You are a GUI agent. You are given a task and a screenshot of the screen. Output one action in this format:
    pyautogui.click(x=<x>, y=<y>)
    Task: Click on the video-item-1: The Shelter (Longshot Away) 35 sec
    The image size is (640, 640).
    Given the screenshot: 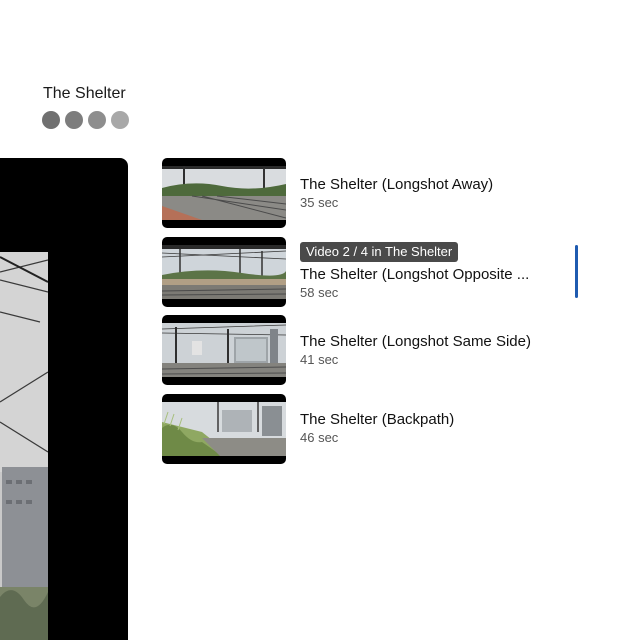 What is the action you would take?
    pyautogui.click(x=372, y=193)
    